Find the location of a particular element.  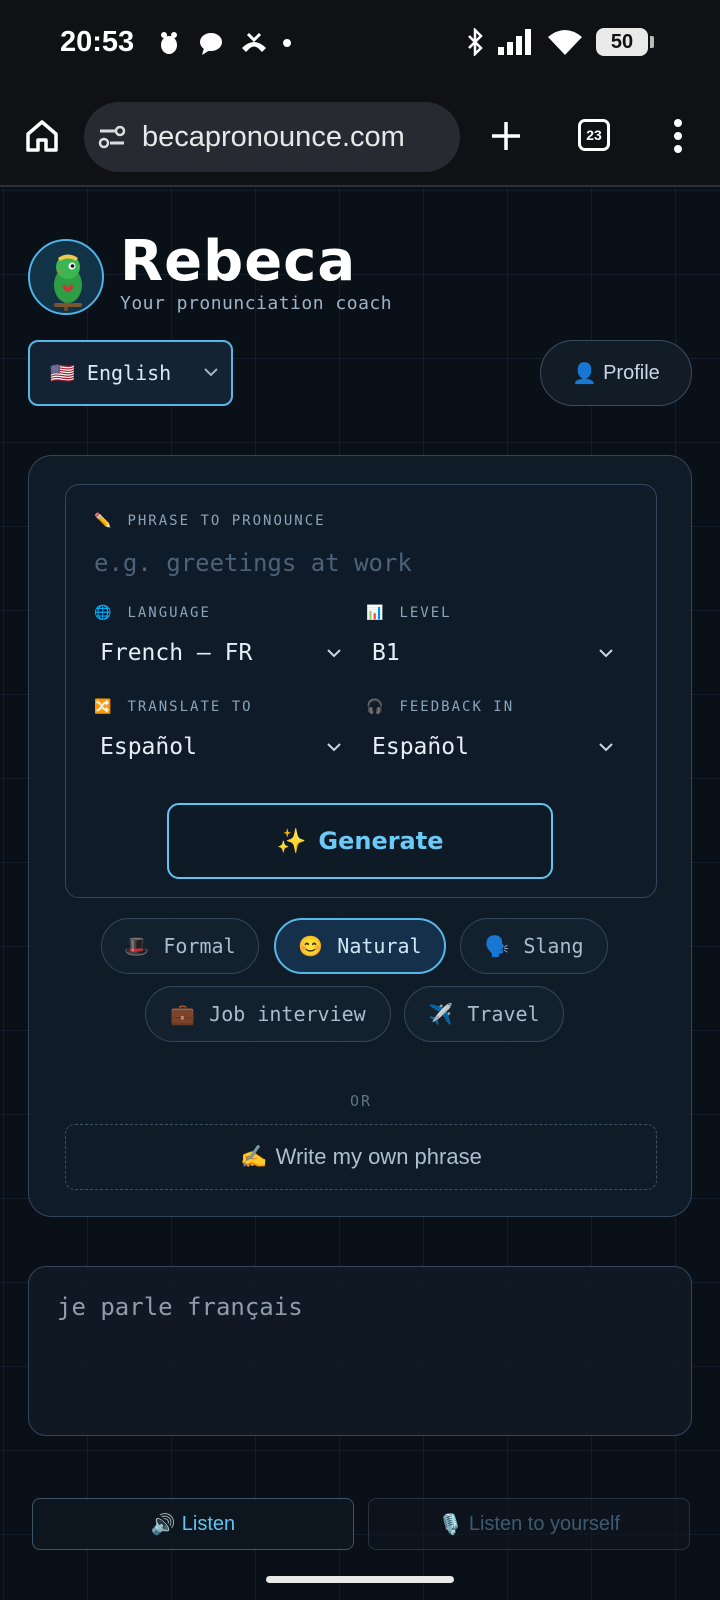

phrase-label: ✏️ PHRASE TO PRONOUNCE is located at coordinates (210, 521).